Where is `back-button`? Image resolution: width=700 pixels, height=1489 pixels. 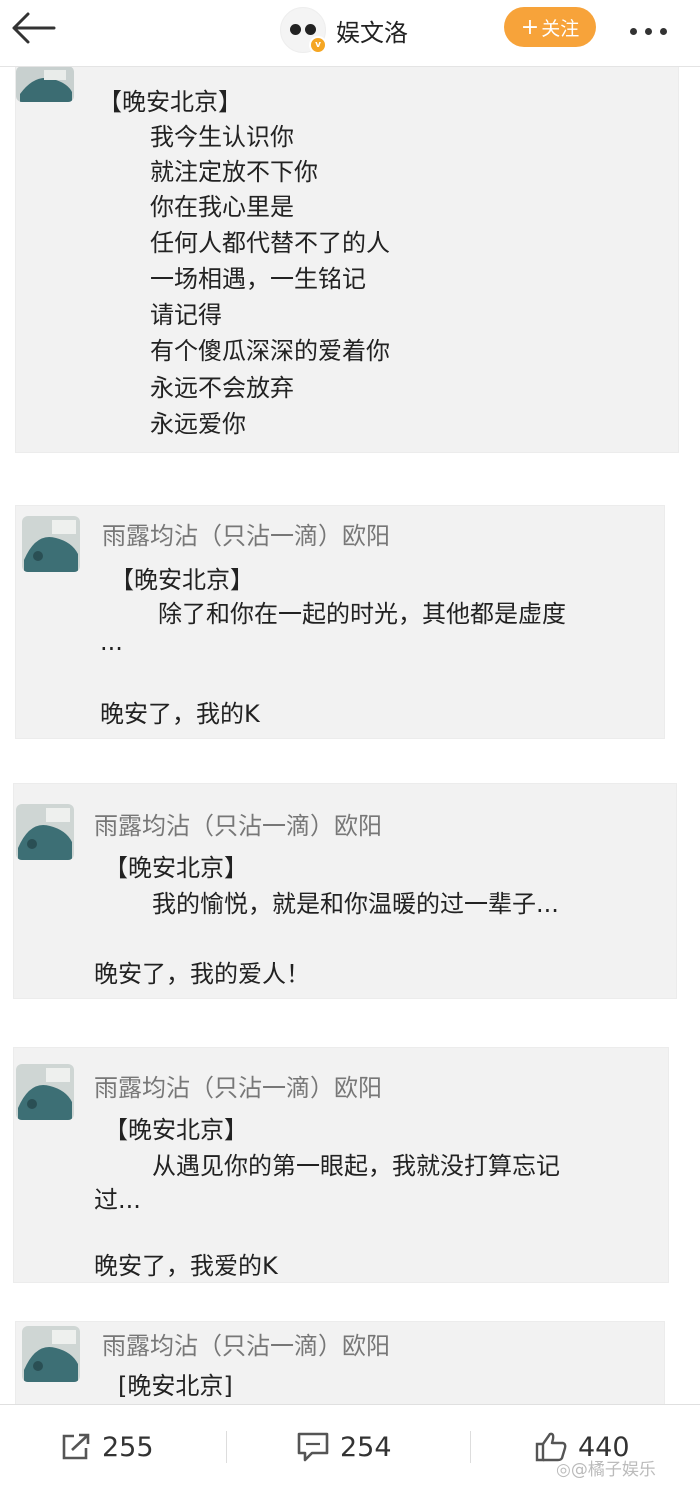 back-button is located at coordinates (33, 28).